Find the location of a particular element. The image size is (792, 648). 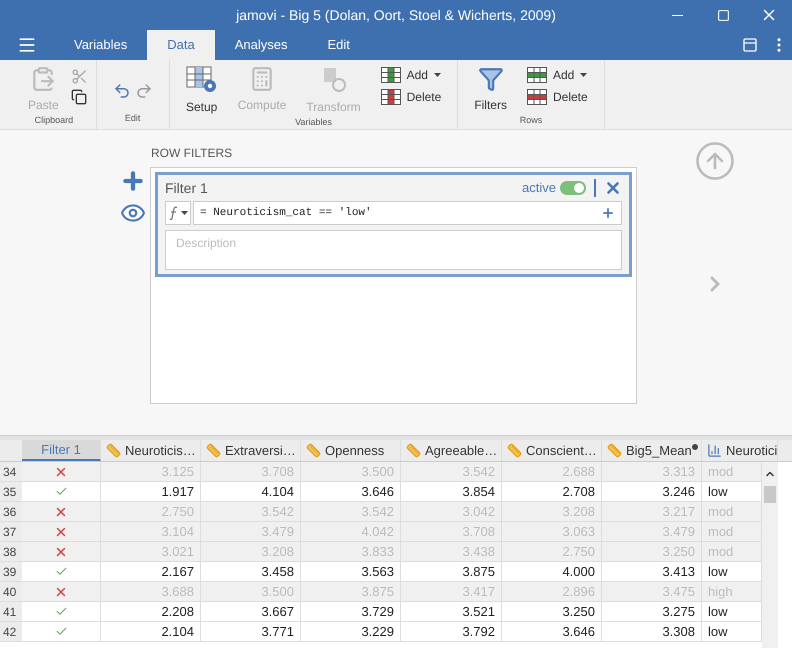

row-number: 41 is located at coordinates (11, 611).